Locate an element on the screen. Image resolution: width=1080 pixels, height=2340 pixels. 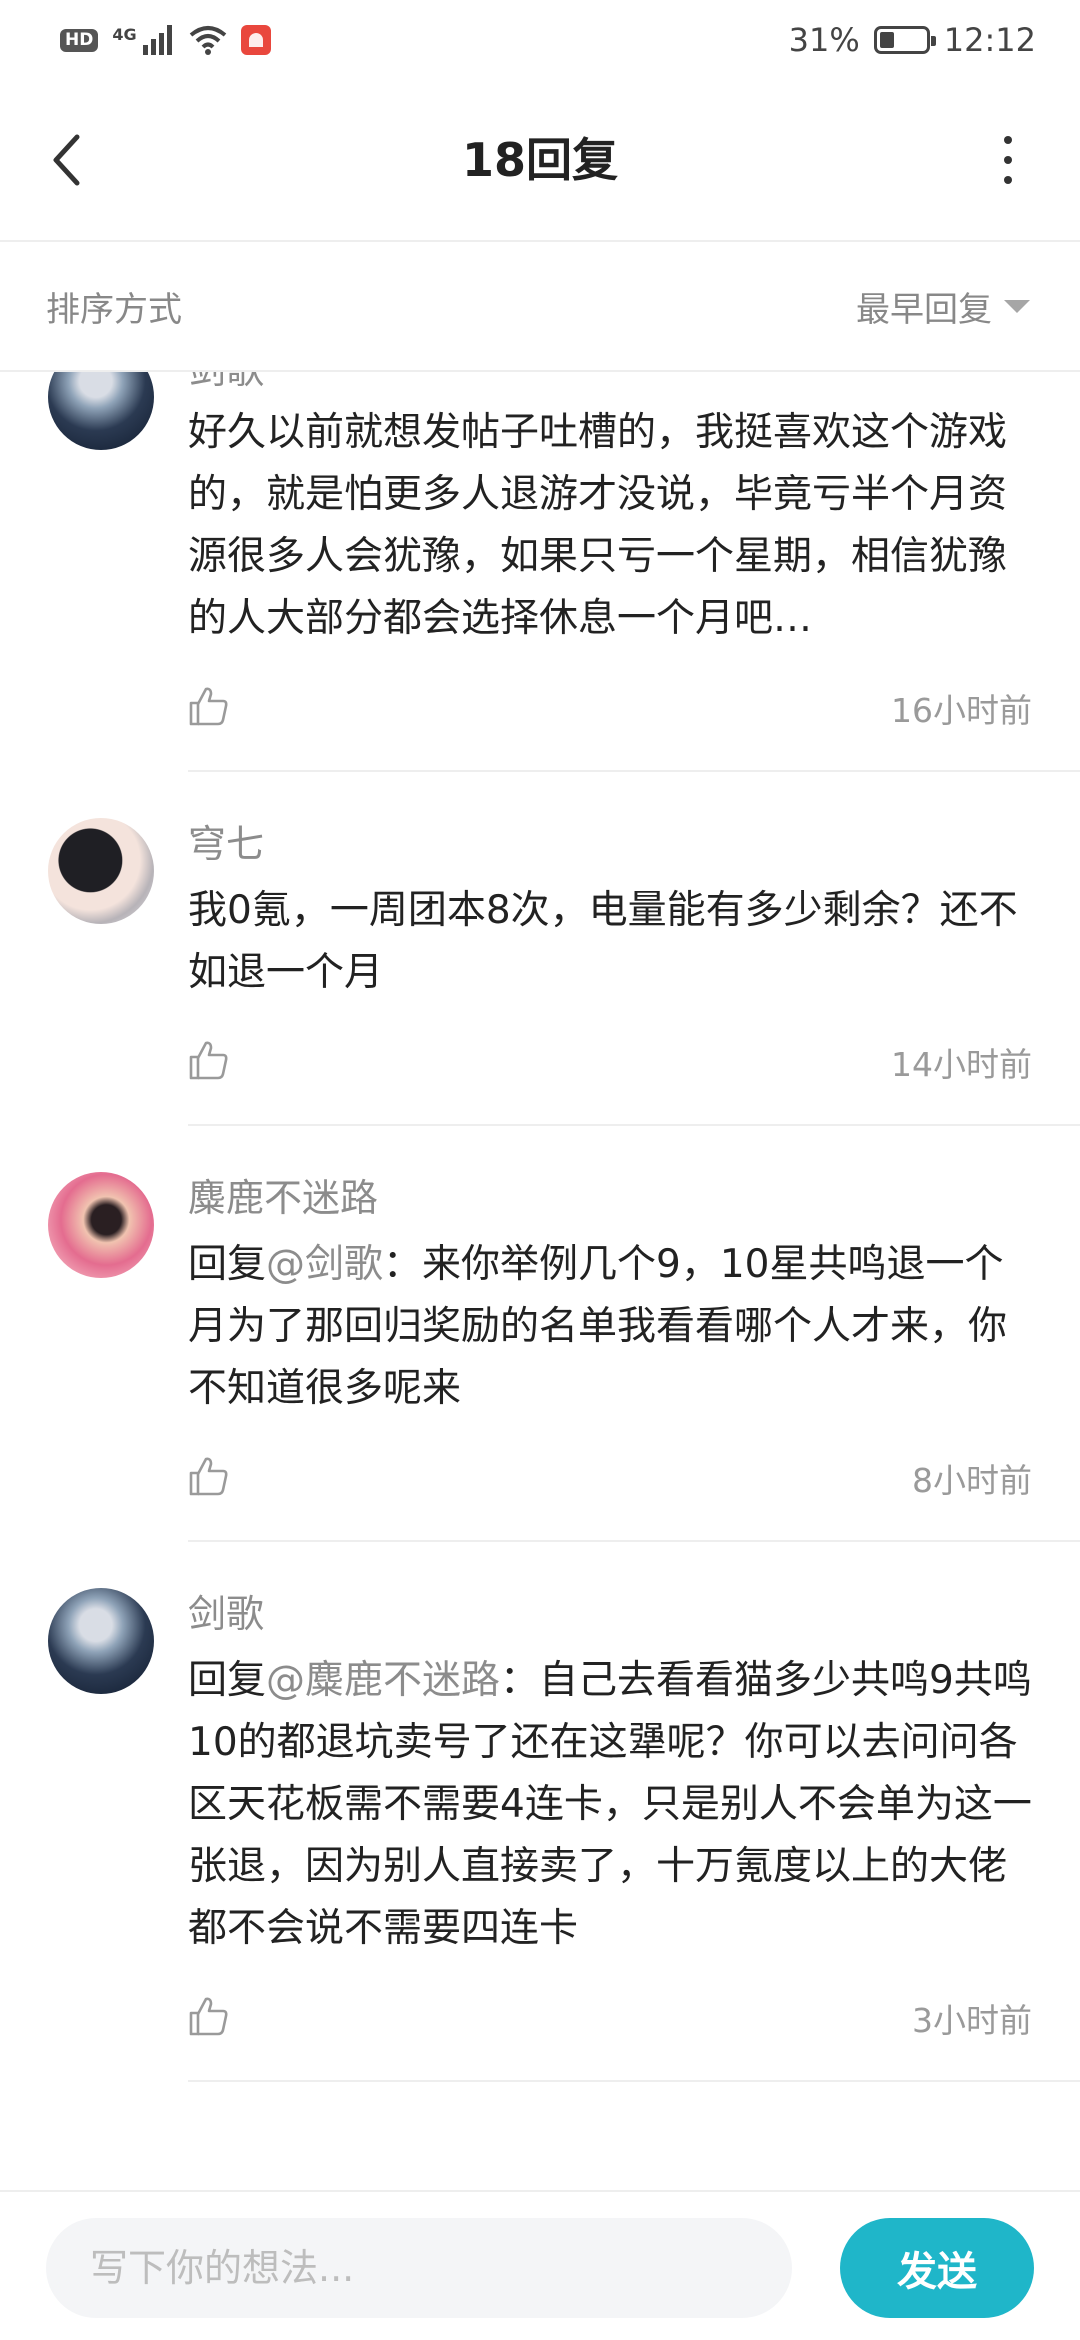
sort-bar: 排序方式 最早回复 is located at coordinates (540, 307).